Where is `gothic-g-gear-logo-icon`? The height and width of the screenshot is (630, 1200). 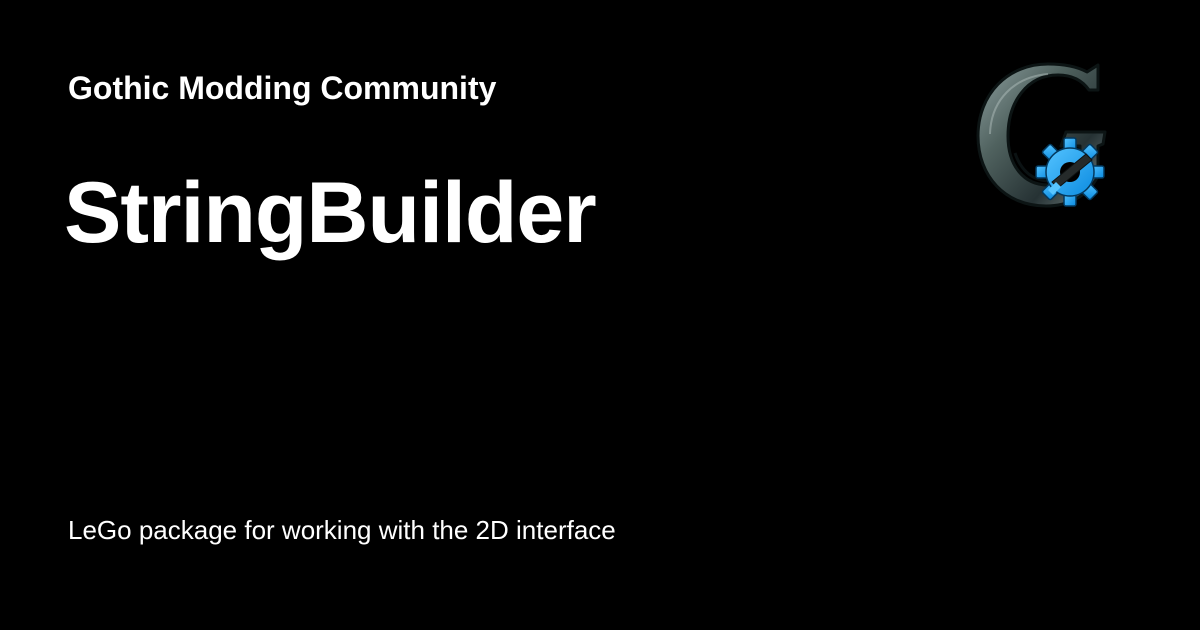 gothic-g-gear-logo-icon is located at coordinates (1042, 136).